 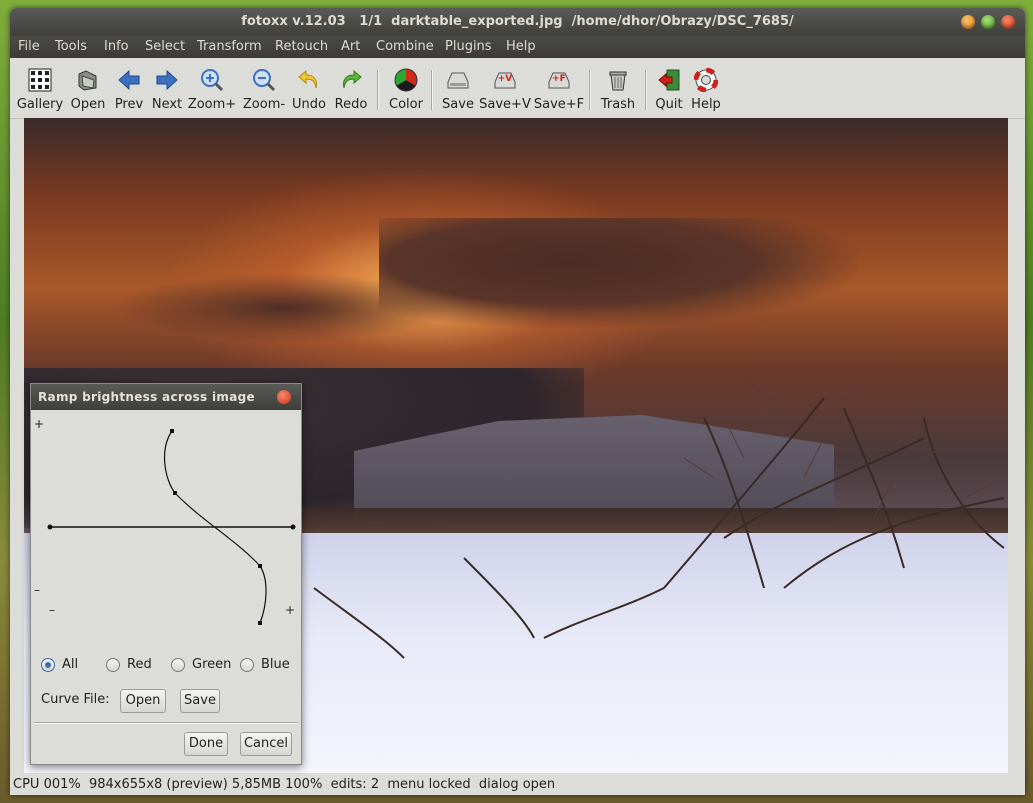 I want to click on save-file-icon: +F, so click(x=559, y=80).